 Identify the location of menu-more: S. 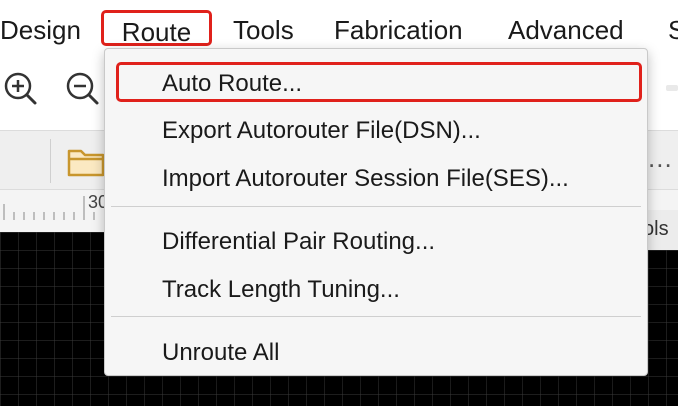
(673, 30).